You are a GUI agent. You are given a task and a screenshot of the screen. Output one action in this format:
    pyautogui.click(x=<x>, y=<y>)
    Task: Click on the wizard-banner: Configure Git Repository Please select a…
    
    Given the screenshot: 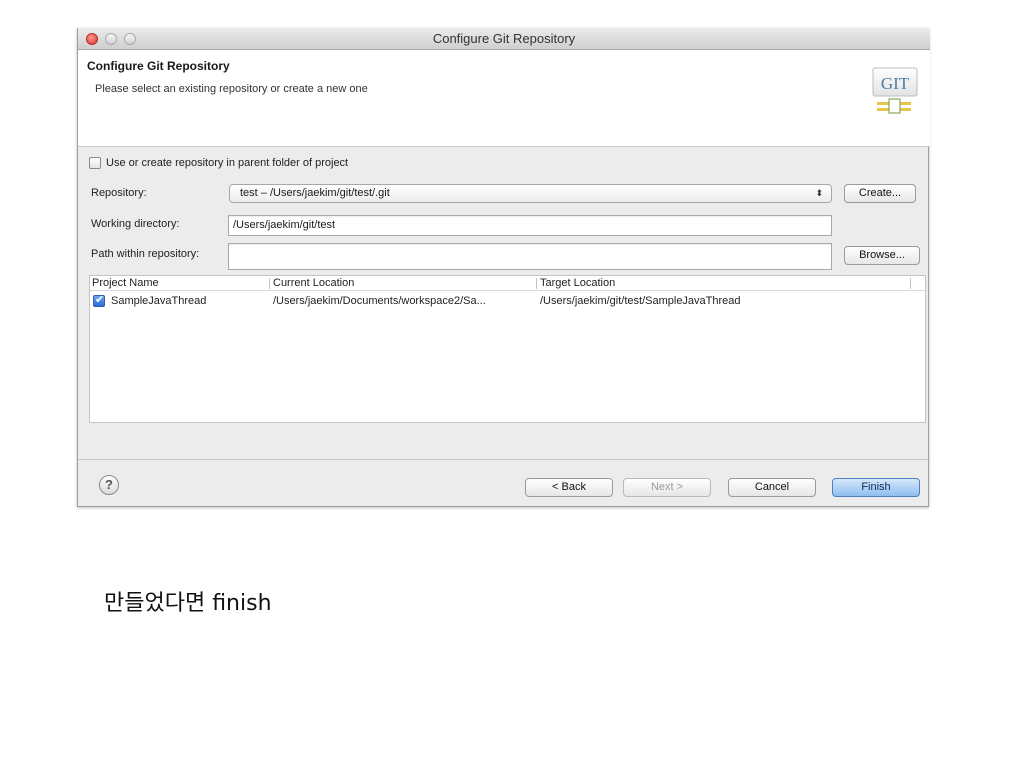 What is the action you would take?
    pyautogui.click(x=504, y=98)
    